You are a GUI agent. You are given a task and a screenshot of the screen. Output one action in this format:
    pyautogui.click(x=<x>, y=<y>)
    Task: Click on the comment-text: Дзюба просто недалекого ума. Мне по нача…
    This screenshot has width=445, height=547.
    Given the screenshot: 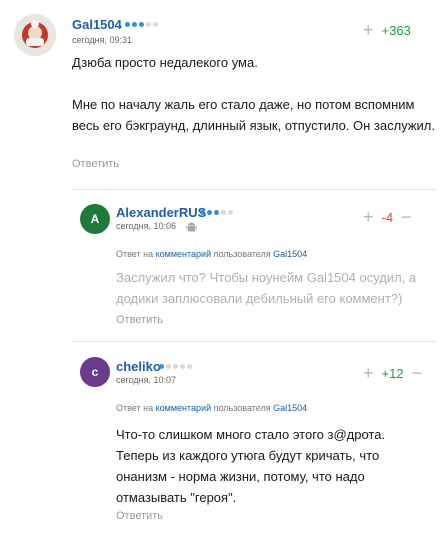 What is the action you would take?
    pyautogui.click(x=254, y=94)
    